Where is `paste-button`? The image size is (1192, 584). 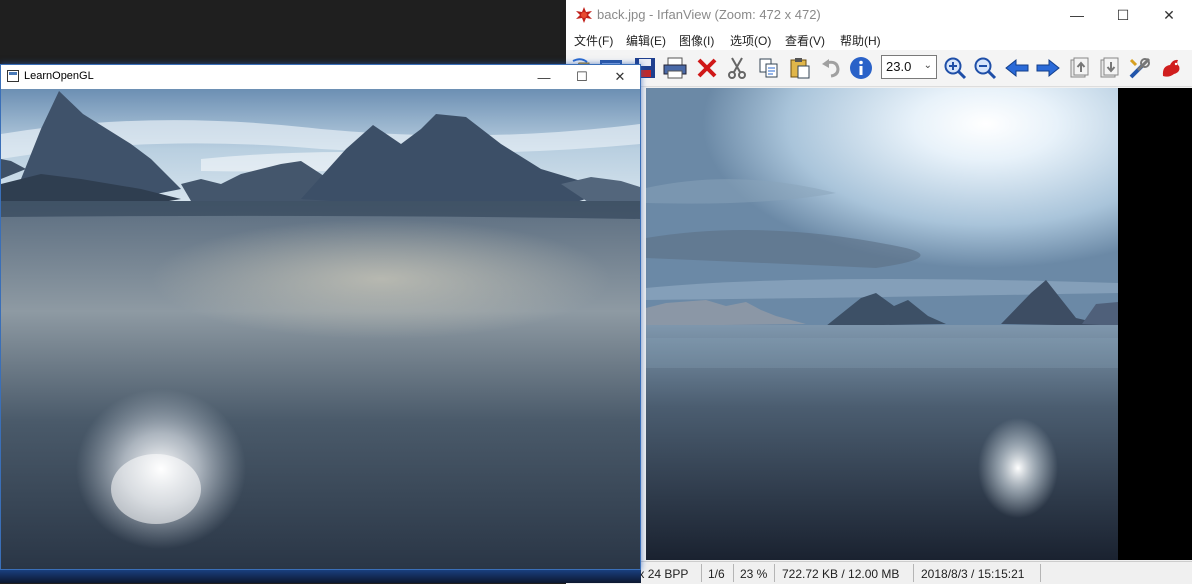
paste-button is located at coordinates (800, 68).